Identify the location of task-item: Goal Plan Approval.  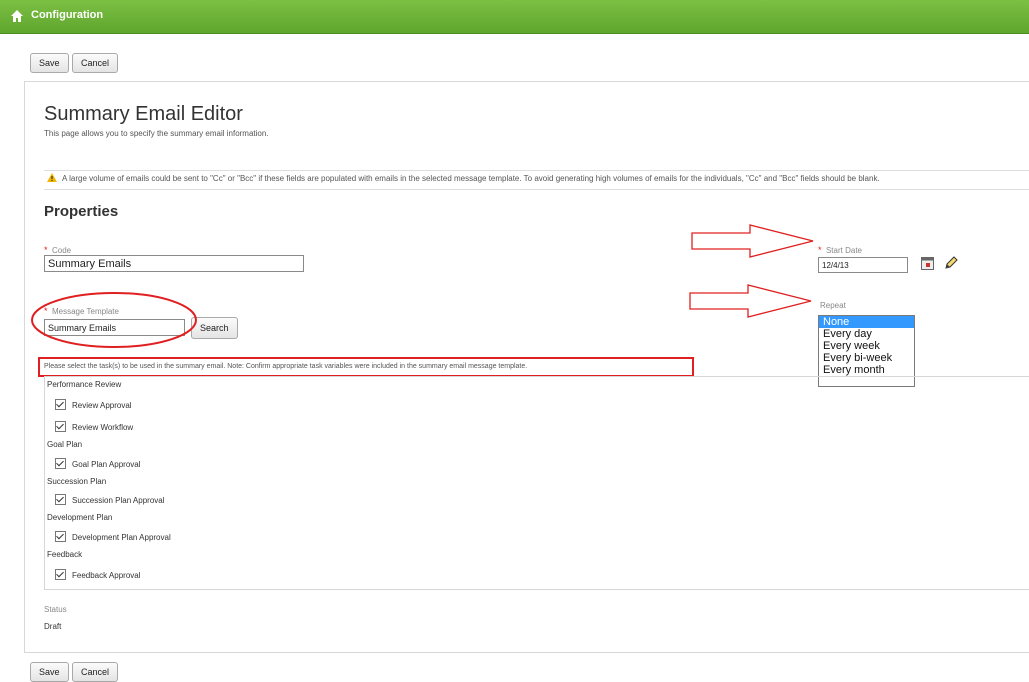
(98, 463).